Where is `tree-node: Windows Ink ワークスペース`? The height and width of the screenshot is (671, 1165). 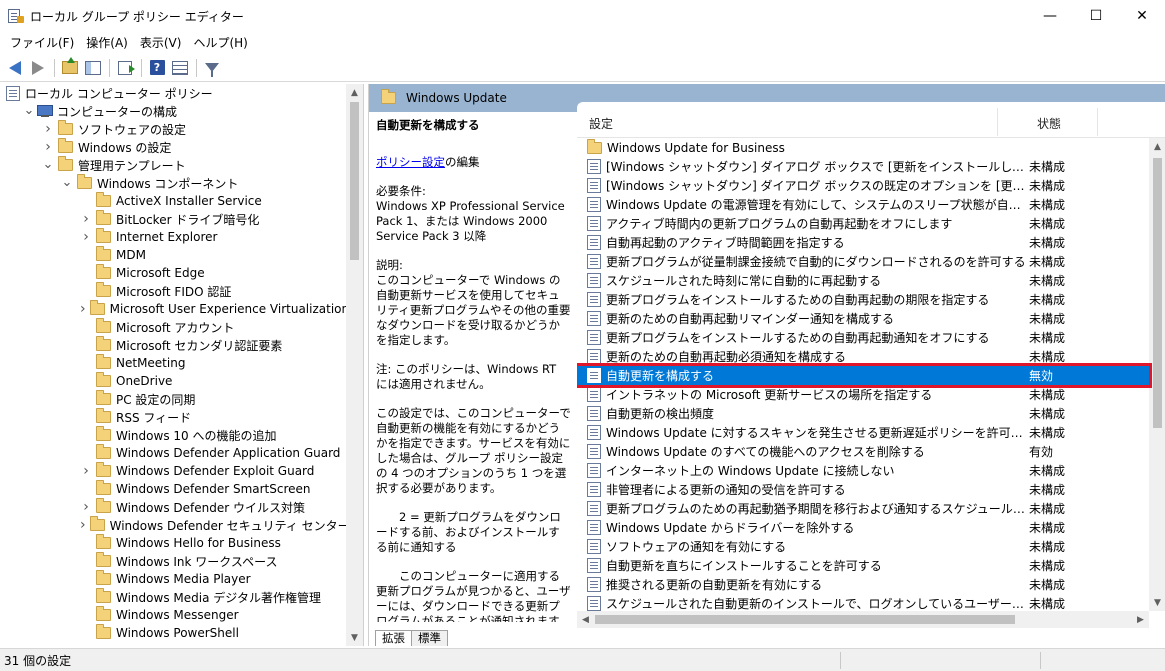
tree-node: Windows Ink ワークスペース is located at coordinates (173, 561).